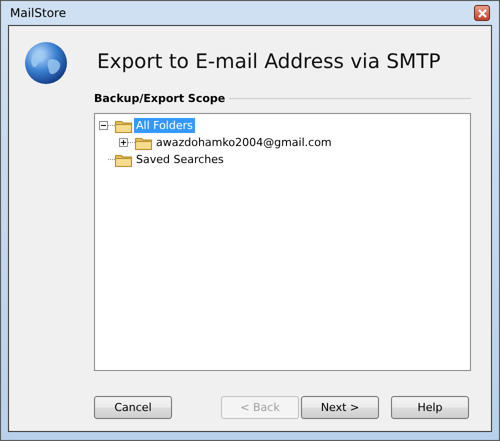 The height and width of the screenshot is (441, 500). I want to click on close-icon, so click(482, 13).